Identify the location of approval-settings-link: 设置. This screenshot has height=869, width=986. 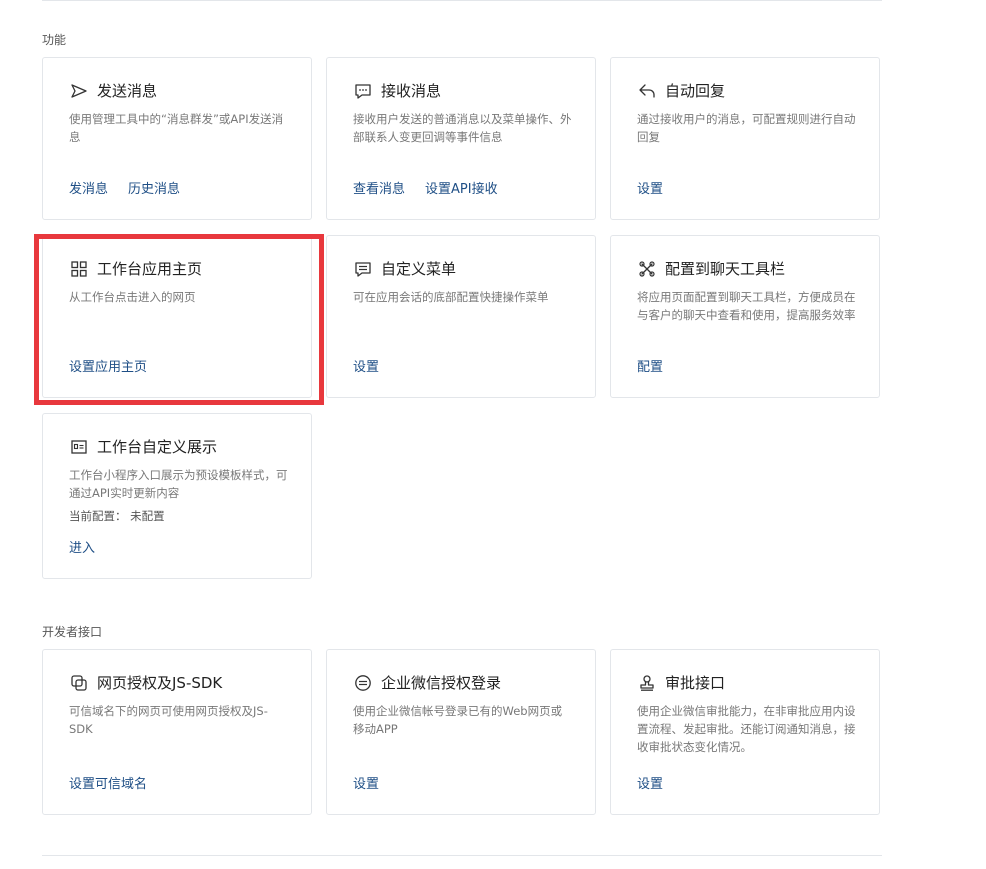
(650, 782).